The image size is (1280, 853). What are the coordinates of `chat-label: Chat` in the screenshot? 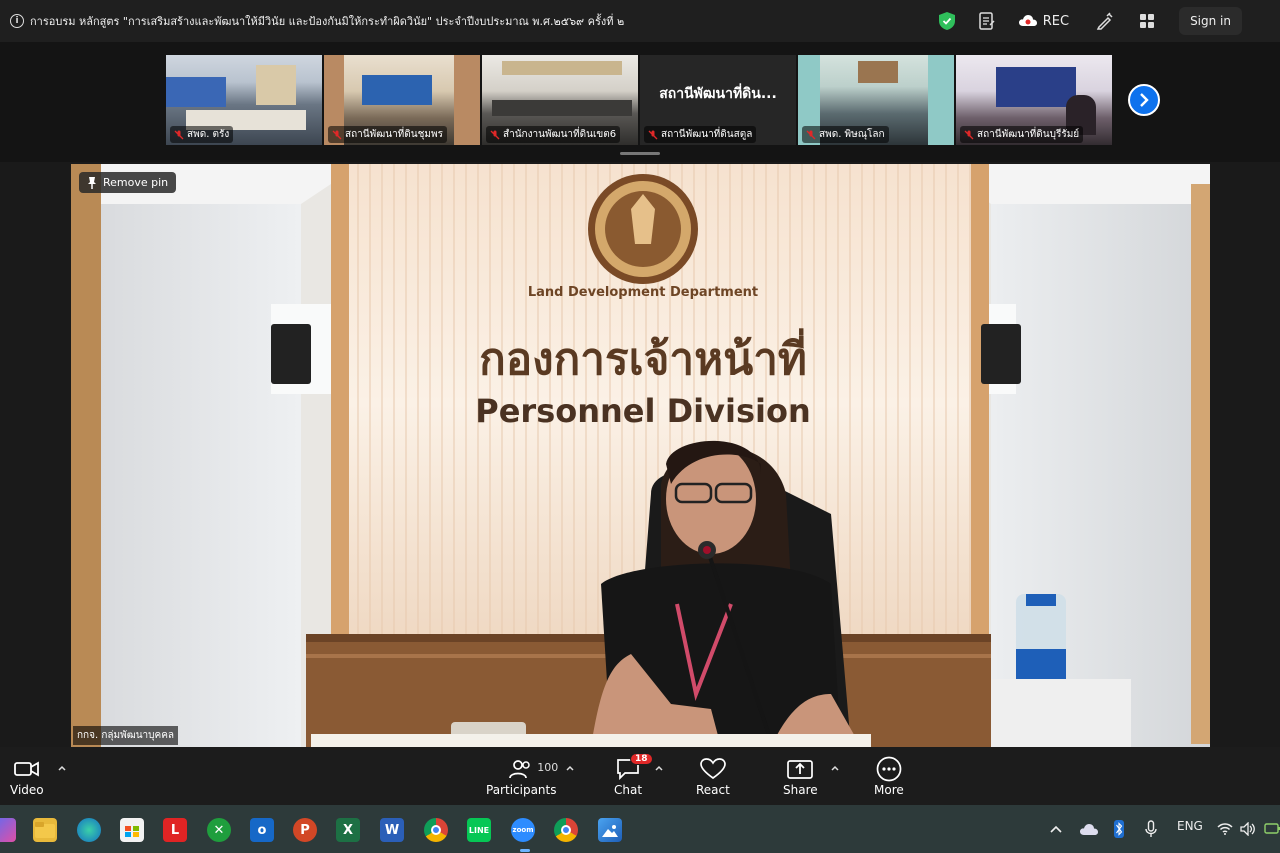 It's located at (628, 790).